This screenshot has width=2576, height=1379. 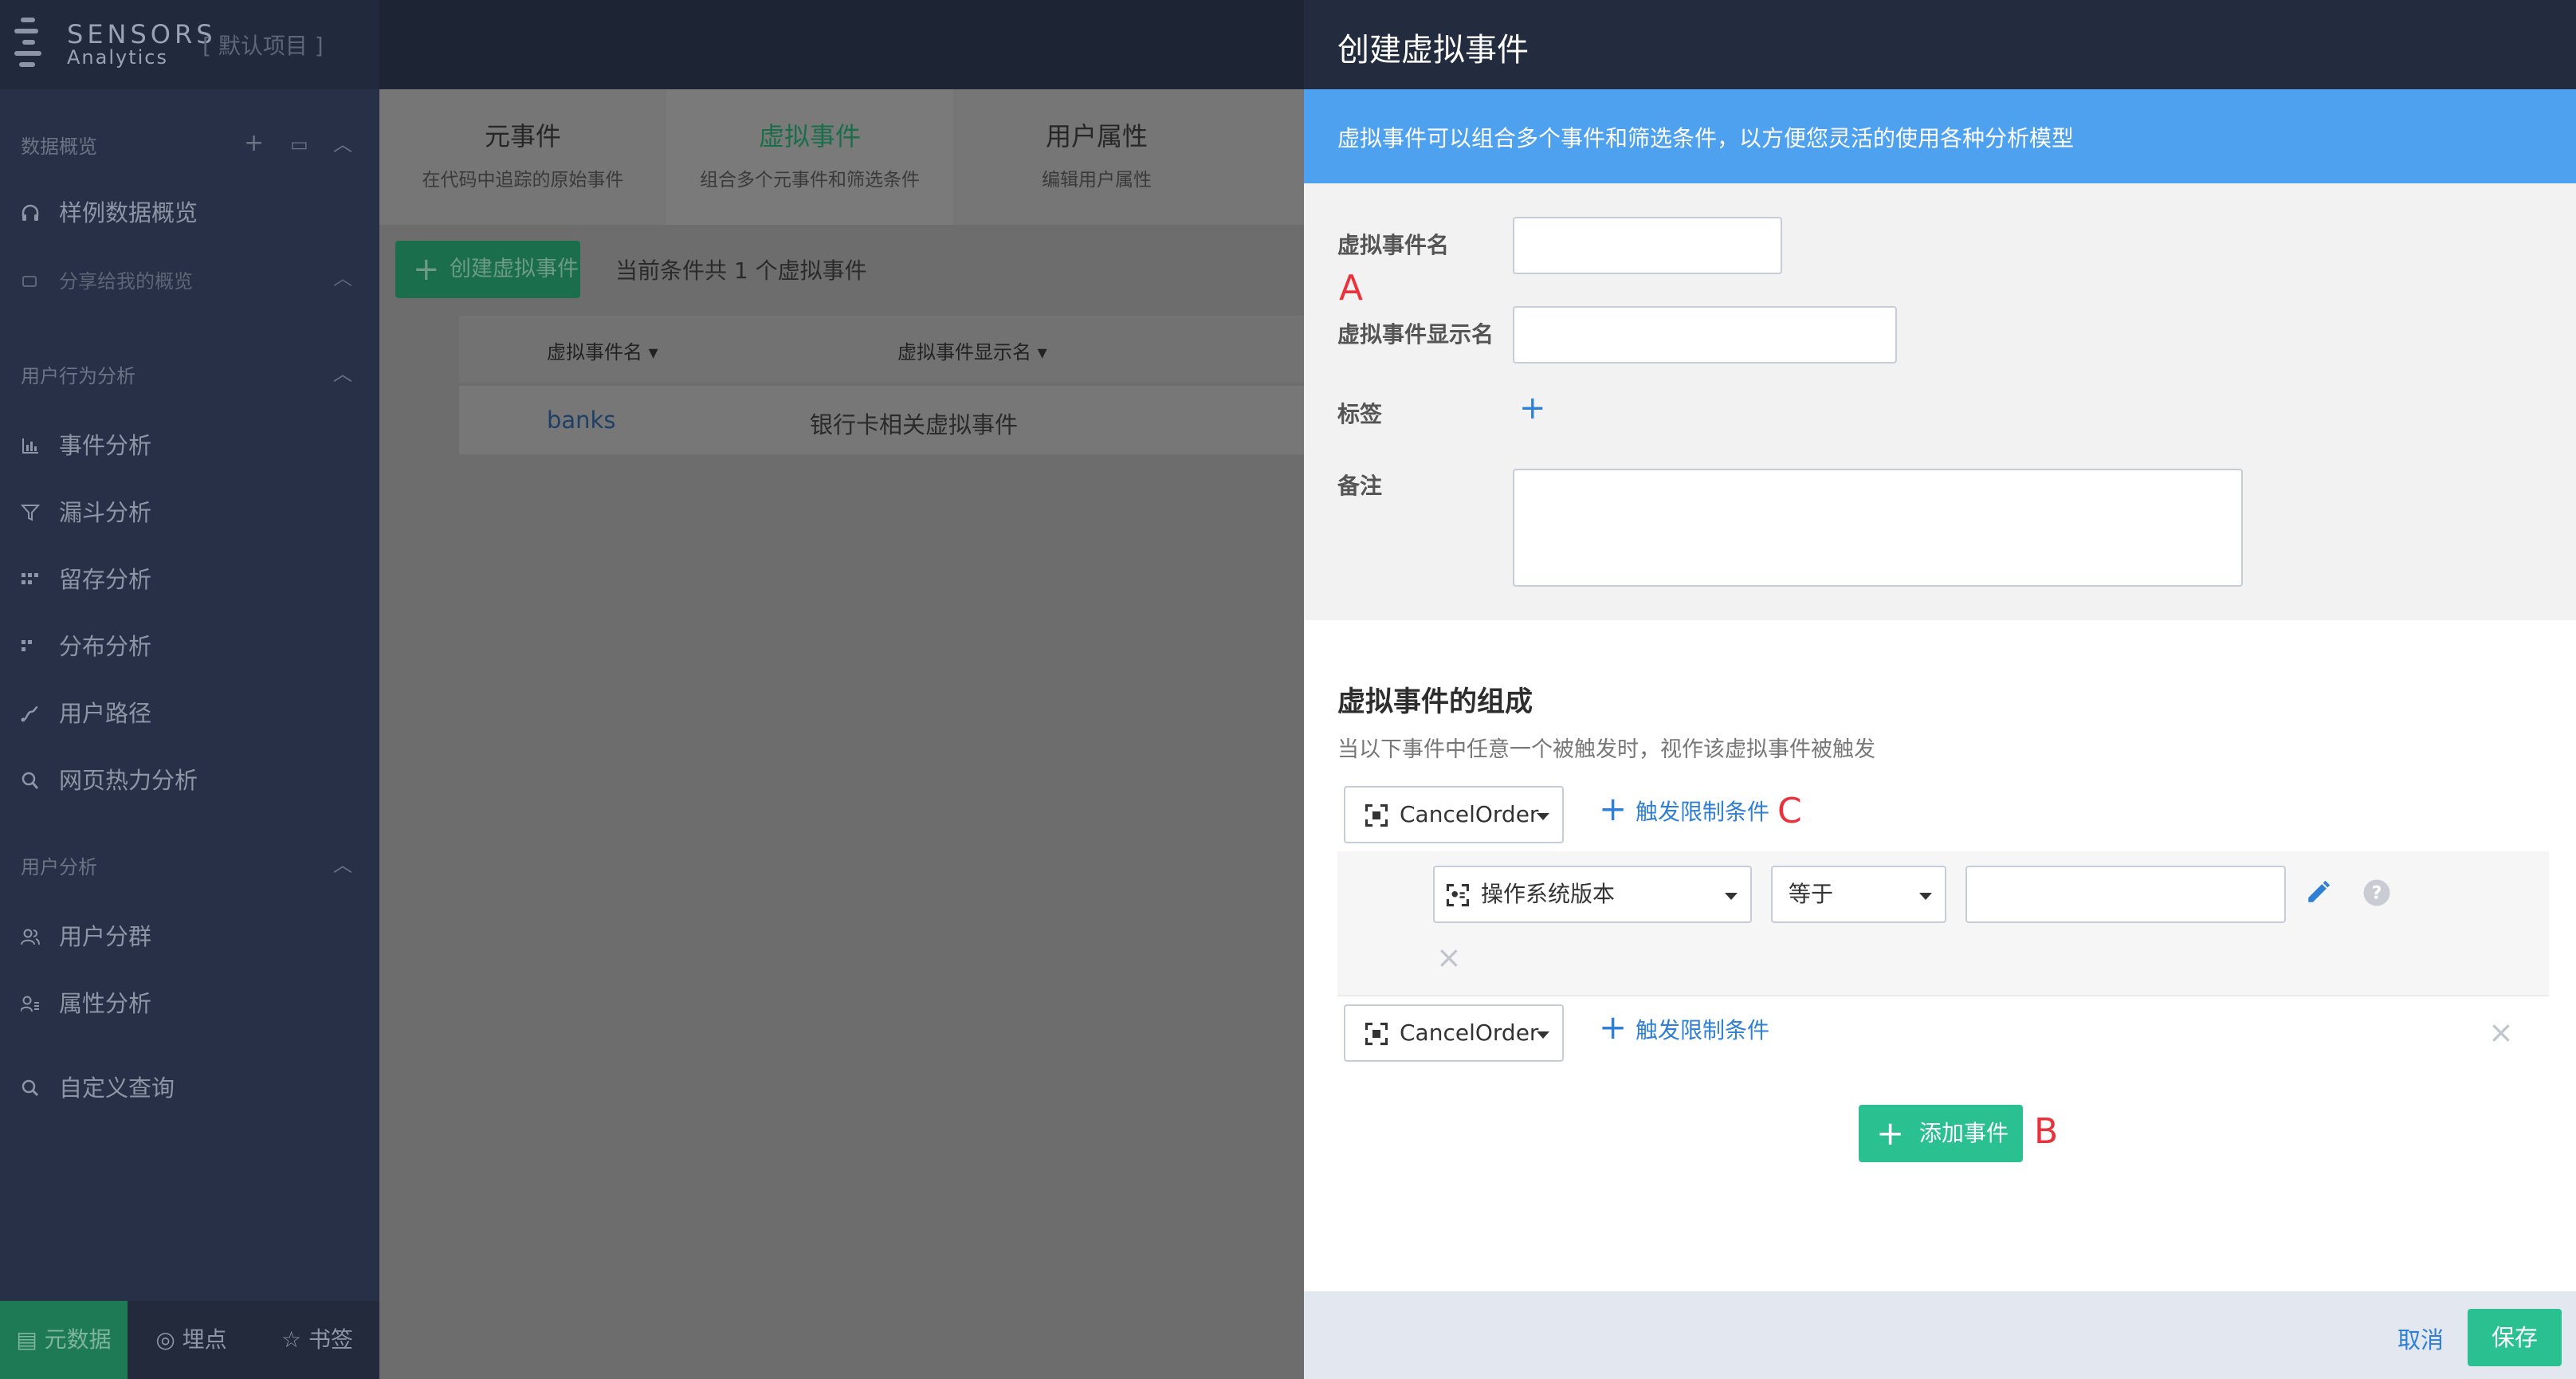 I want to click on tab-label: 元数据, so click(x=78, y=1339).